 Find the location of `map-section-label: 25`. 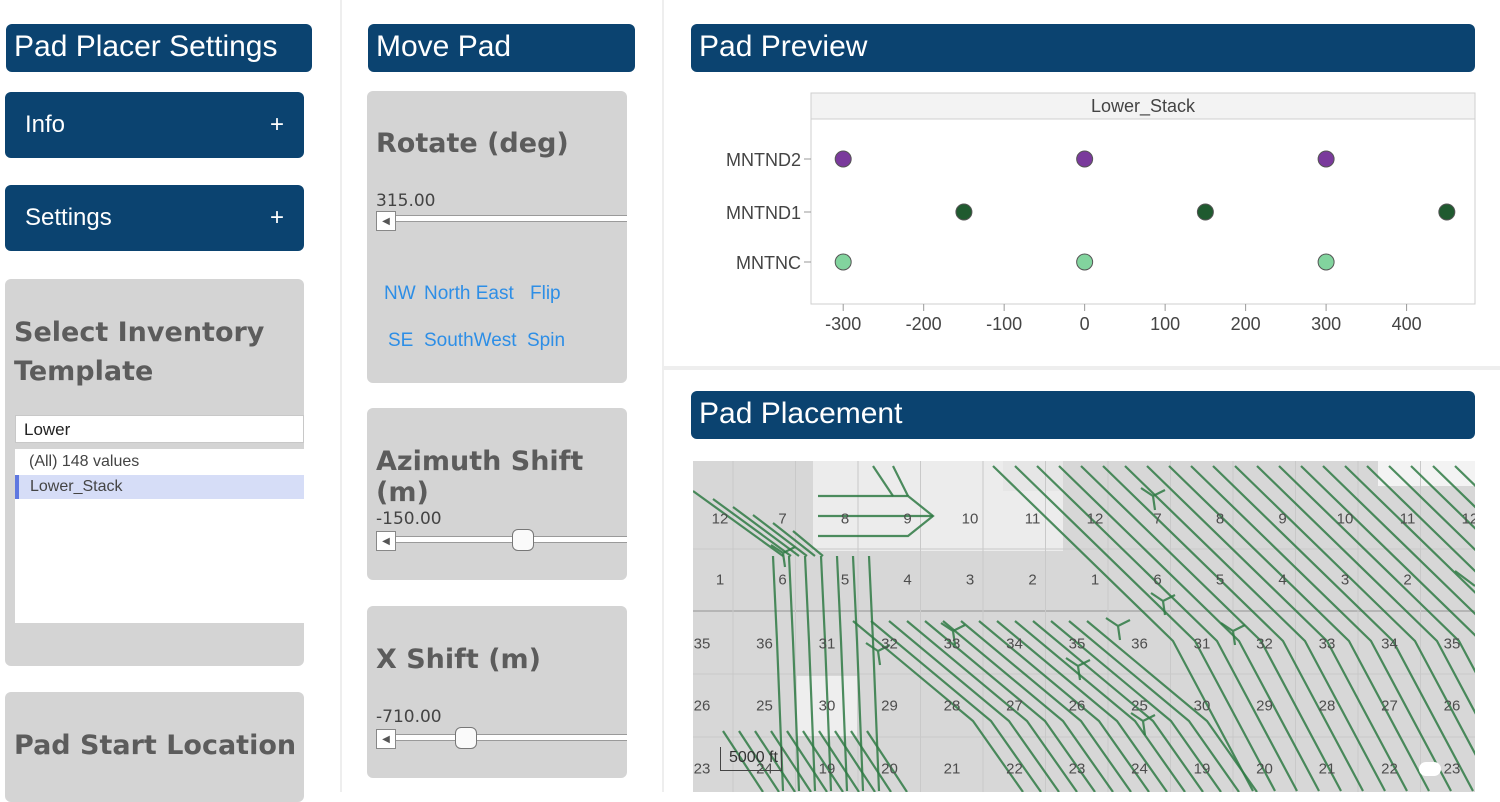

map-section-label: 25 is located at coordinates (1139, 706).